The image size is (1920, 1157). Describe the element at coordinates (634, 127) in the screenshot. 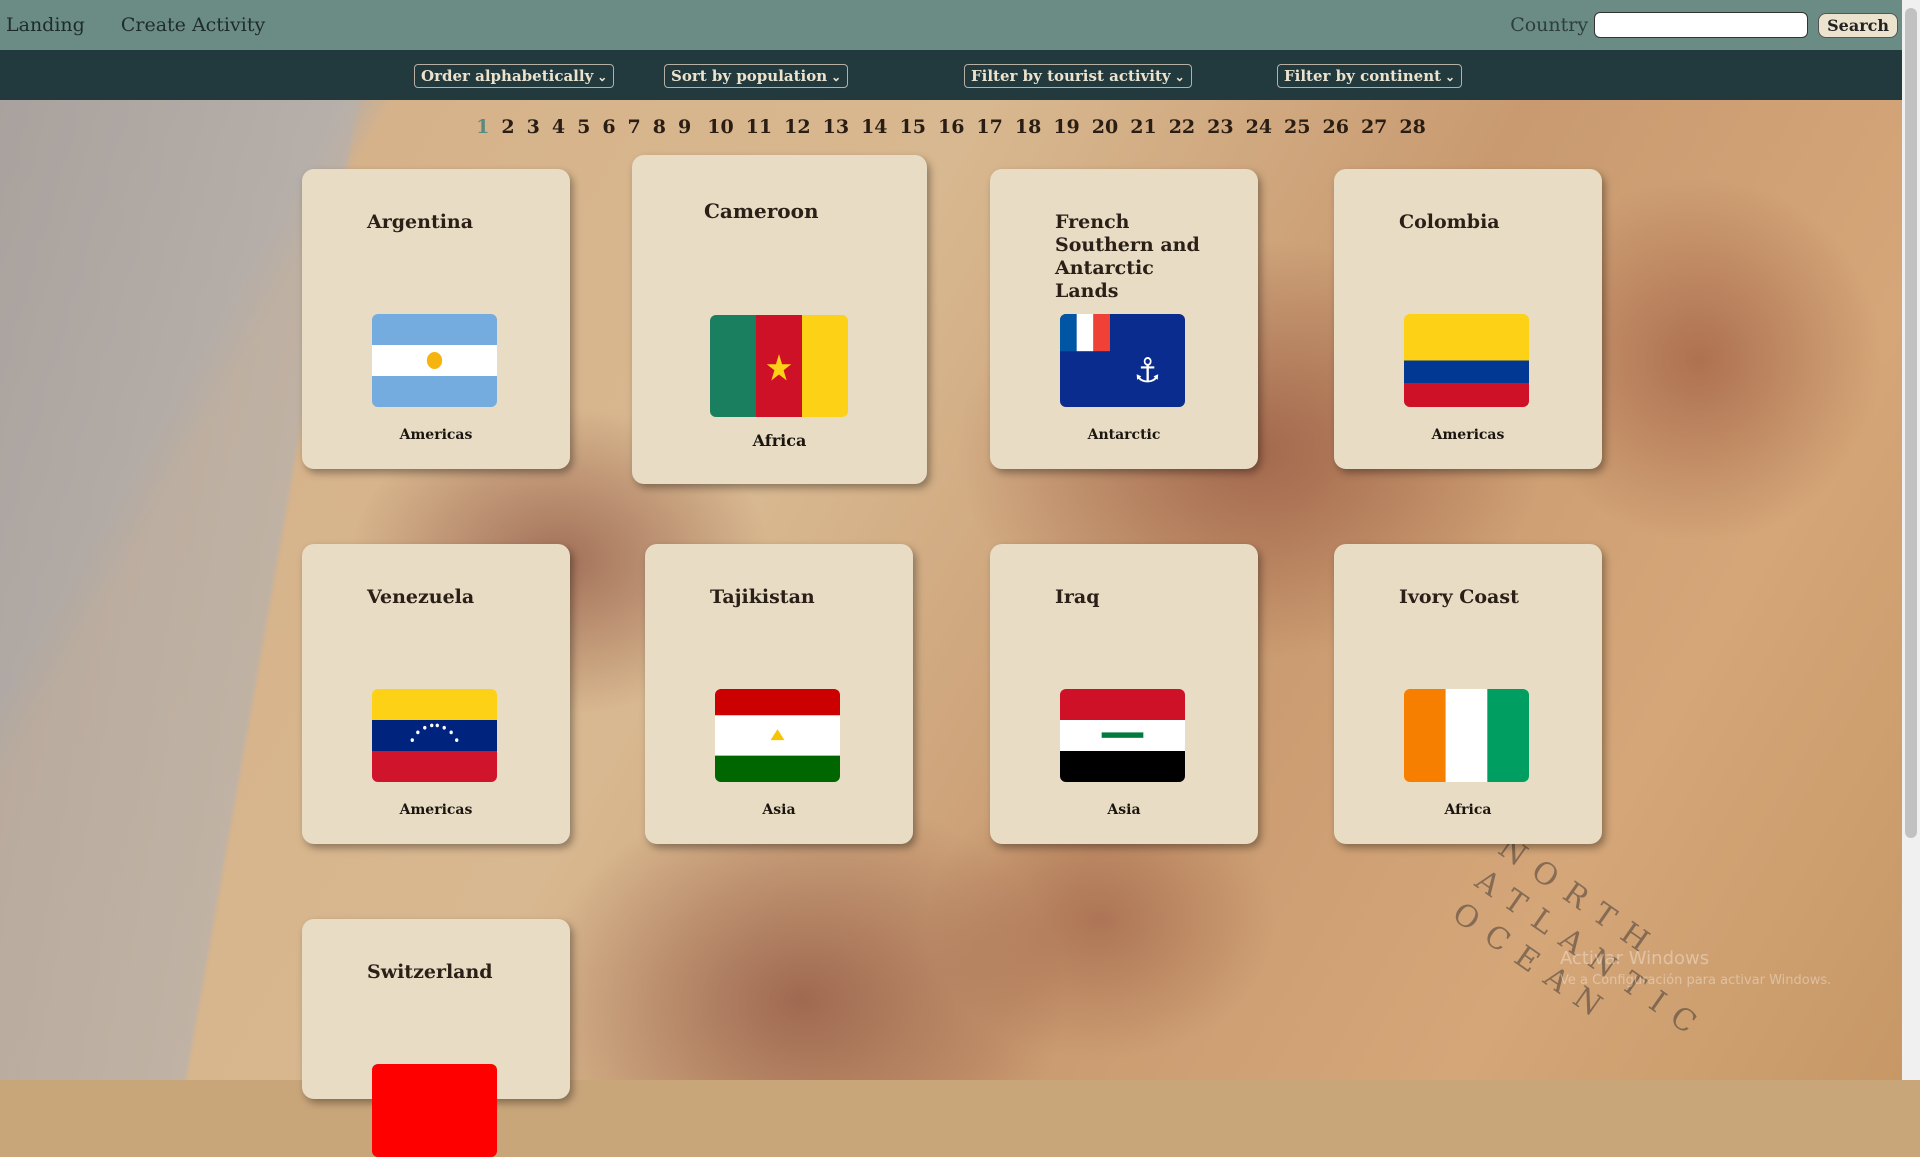

I see `page-7: 7` at that location.